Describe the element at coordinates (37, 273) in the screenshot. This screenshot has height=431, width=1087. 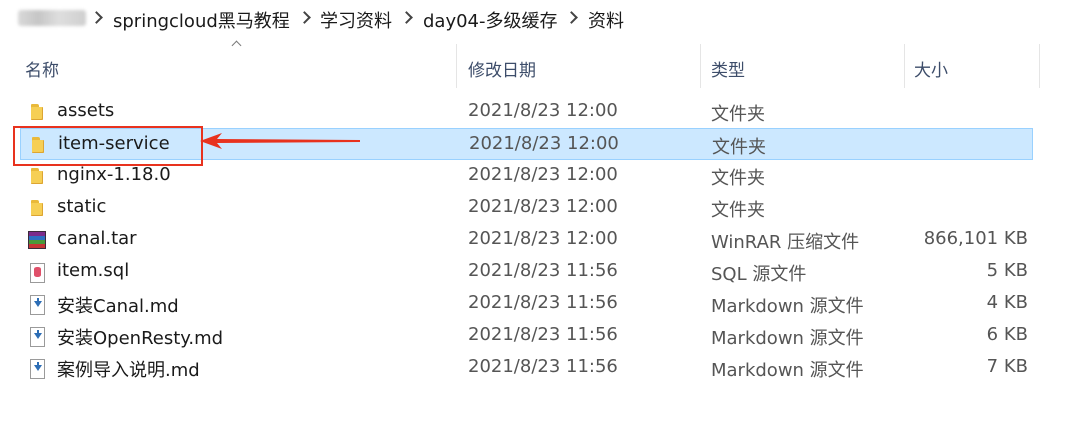
I see `sql-file-icon` at that location.